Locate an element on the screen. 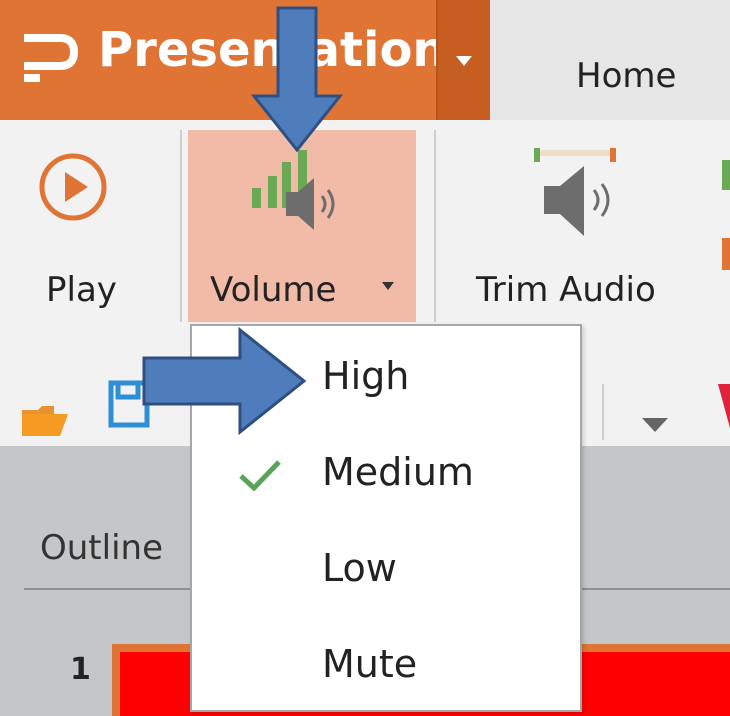  app-logo-icon is located at coordinates (51, 58).